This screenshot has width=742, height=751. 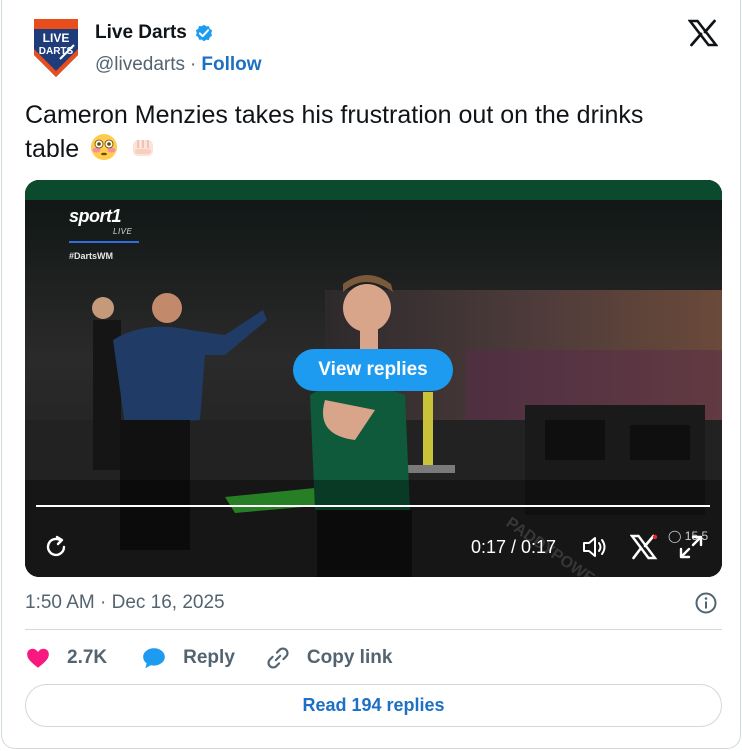 What do you see at coordinates (125, 603) in the screenshot?
I see `tweet-timestamp: 1:50 AM · Dec 16, 2025` at bounding box center [125, 603].